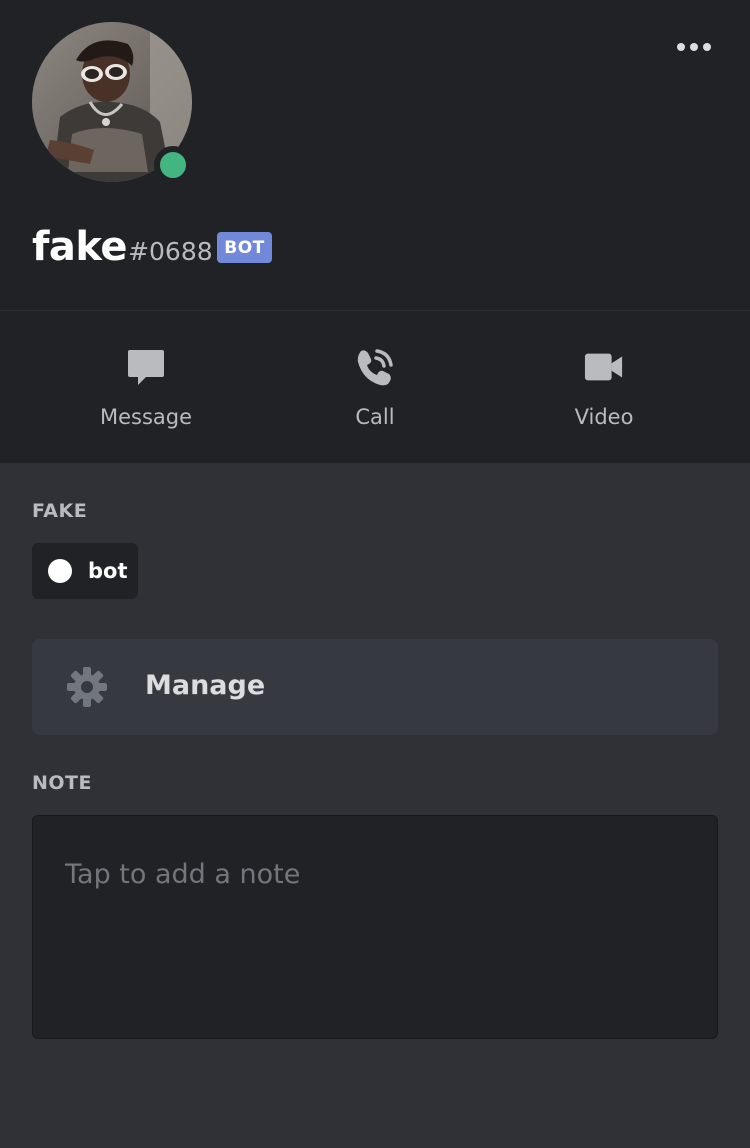  I want to click on username: fake, so click(80, 247).